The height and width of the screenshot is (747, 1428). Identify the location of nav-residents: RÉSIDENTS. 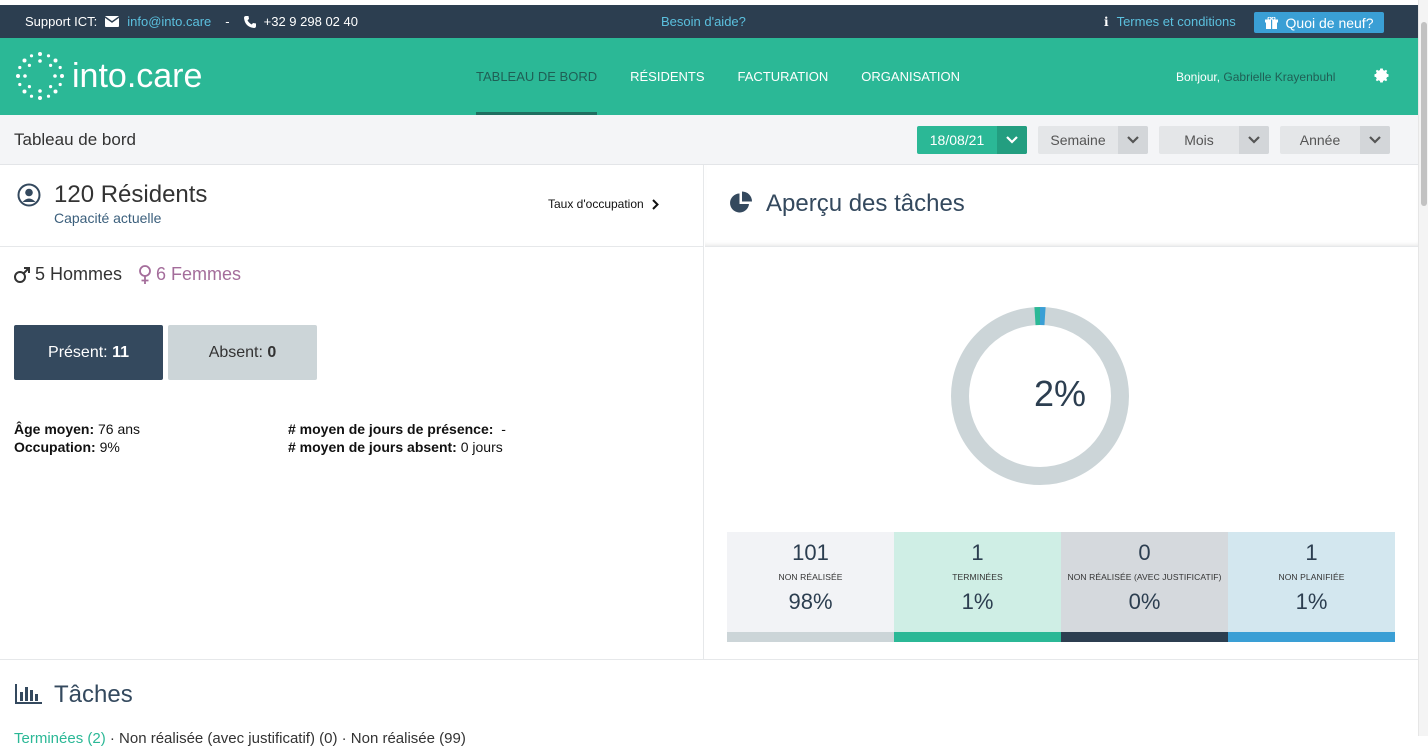
(667, 76).